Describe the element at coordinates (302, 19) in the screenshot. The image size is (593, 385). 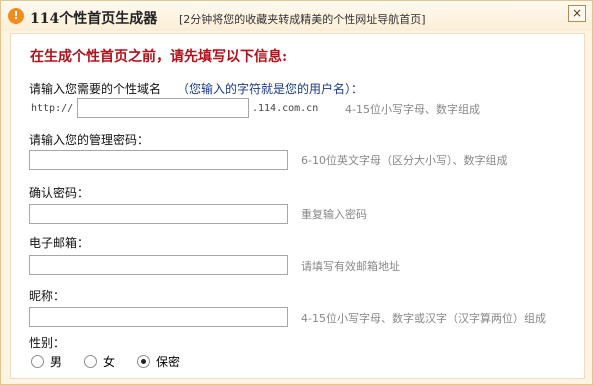
I see `dialog-subtitle: [2分钟将您的收藏夹转成精美的个性网址导航首页]` at that location.